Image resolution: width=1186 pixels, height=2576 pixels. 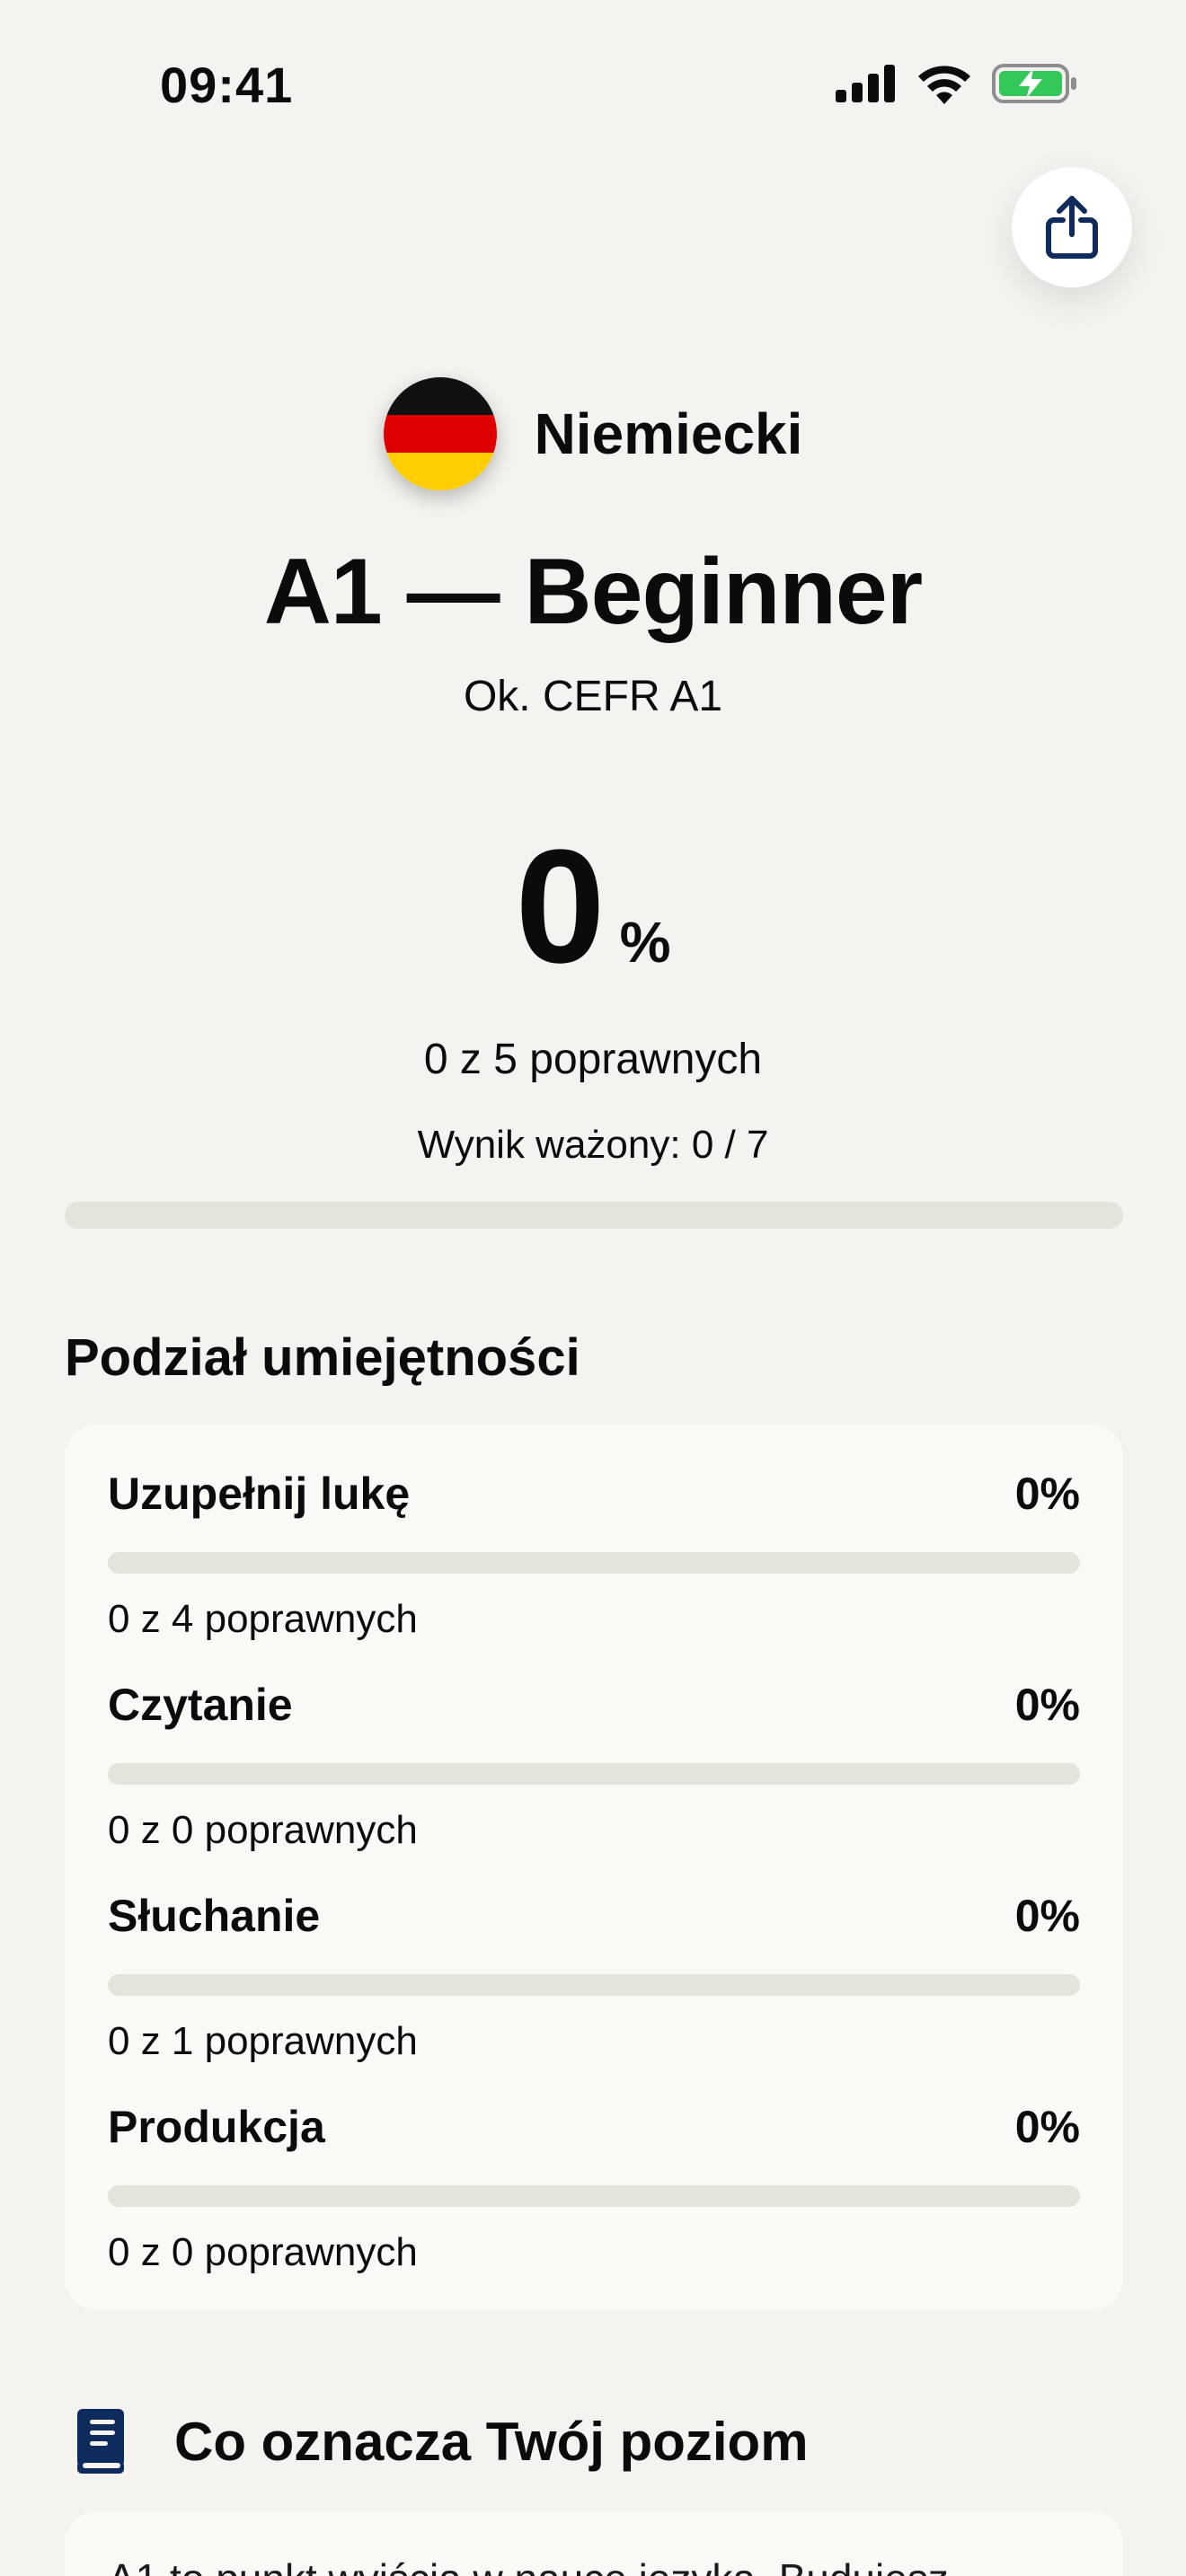 I want to click on share-icon, so click(x=1072, y=227).